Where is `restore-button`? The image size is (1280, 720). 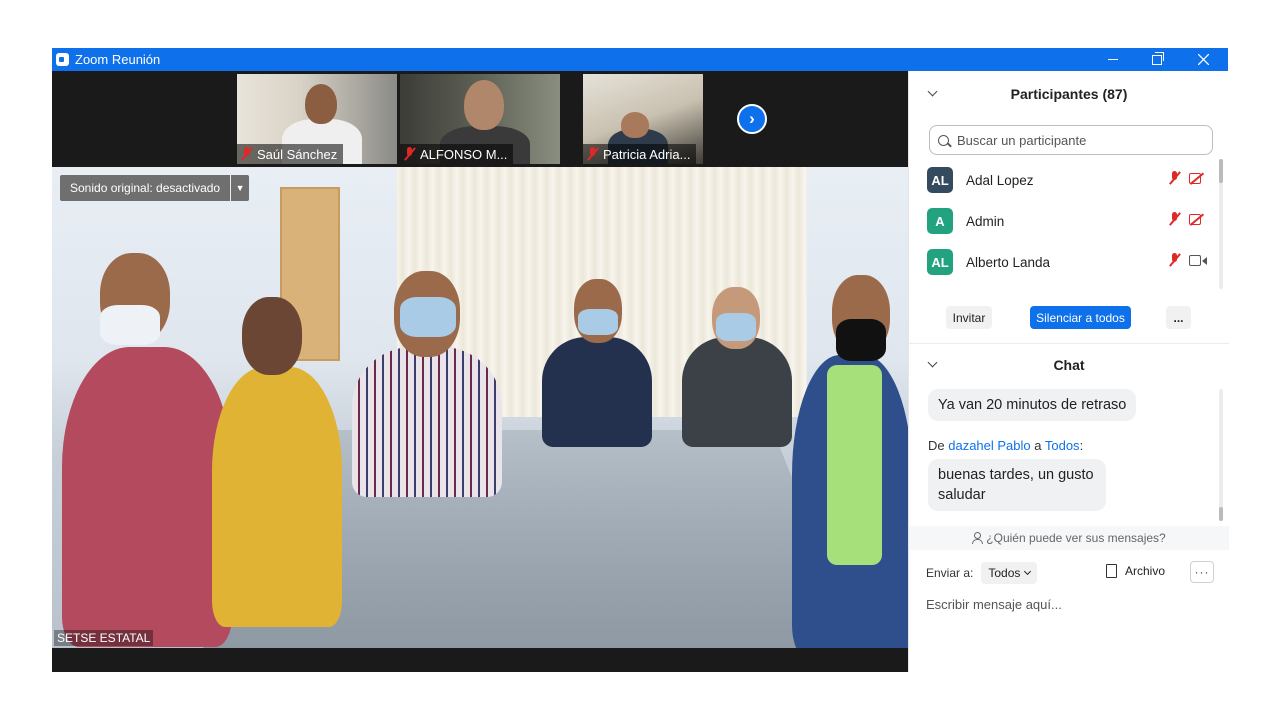
restore-button is located at coordinates (1157, 59).